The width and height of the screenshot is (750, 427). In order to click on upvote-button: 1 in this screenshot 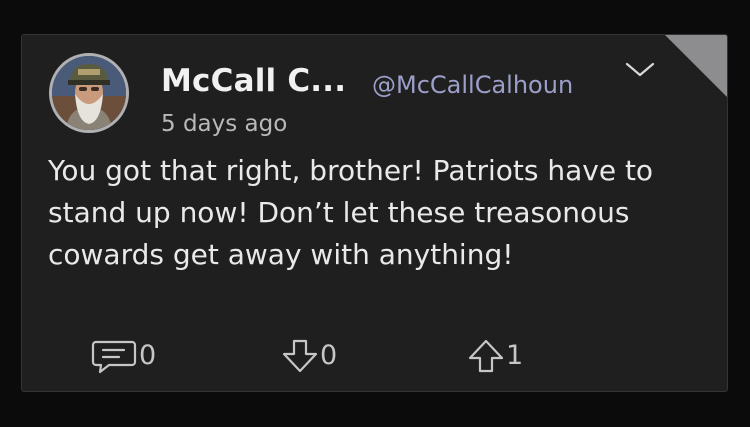, I will do `click(494, 356)`.